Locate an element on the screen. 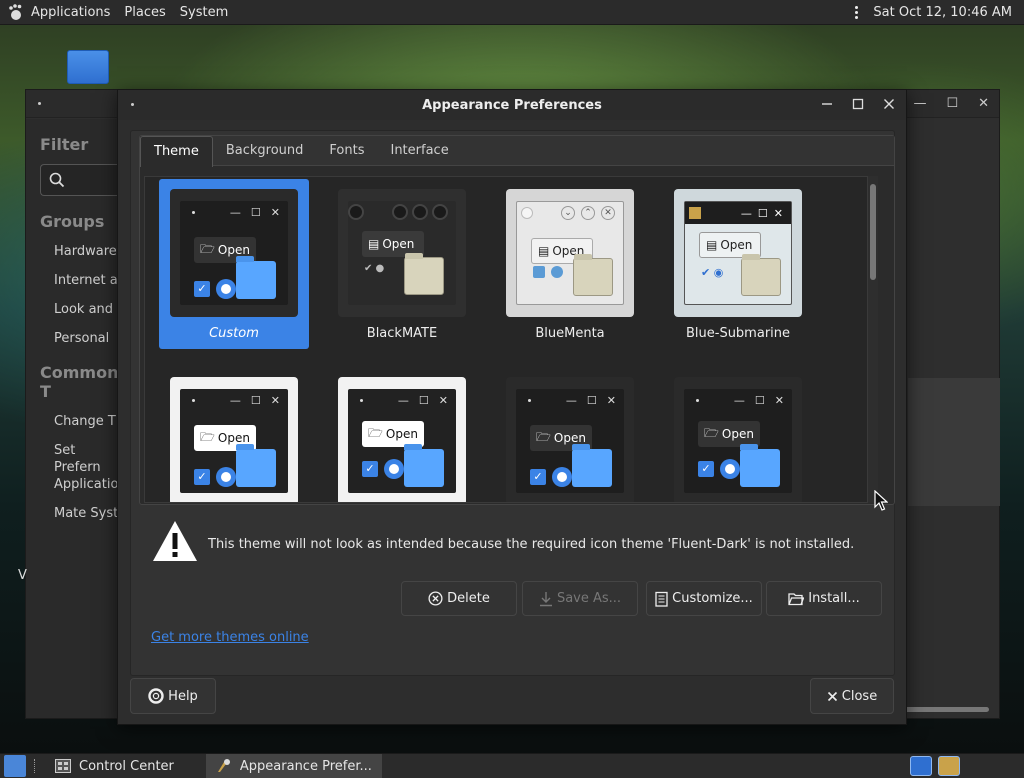 This screenshot has height=778, width=1024. theme-item-6: — ☐ ✕ 🗁 Open ✓ is located at coordinates (402, 434).